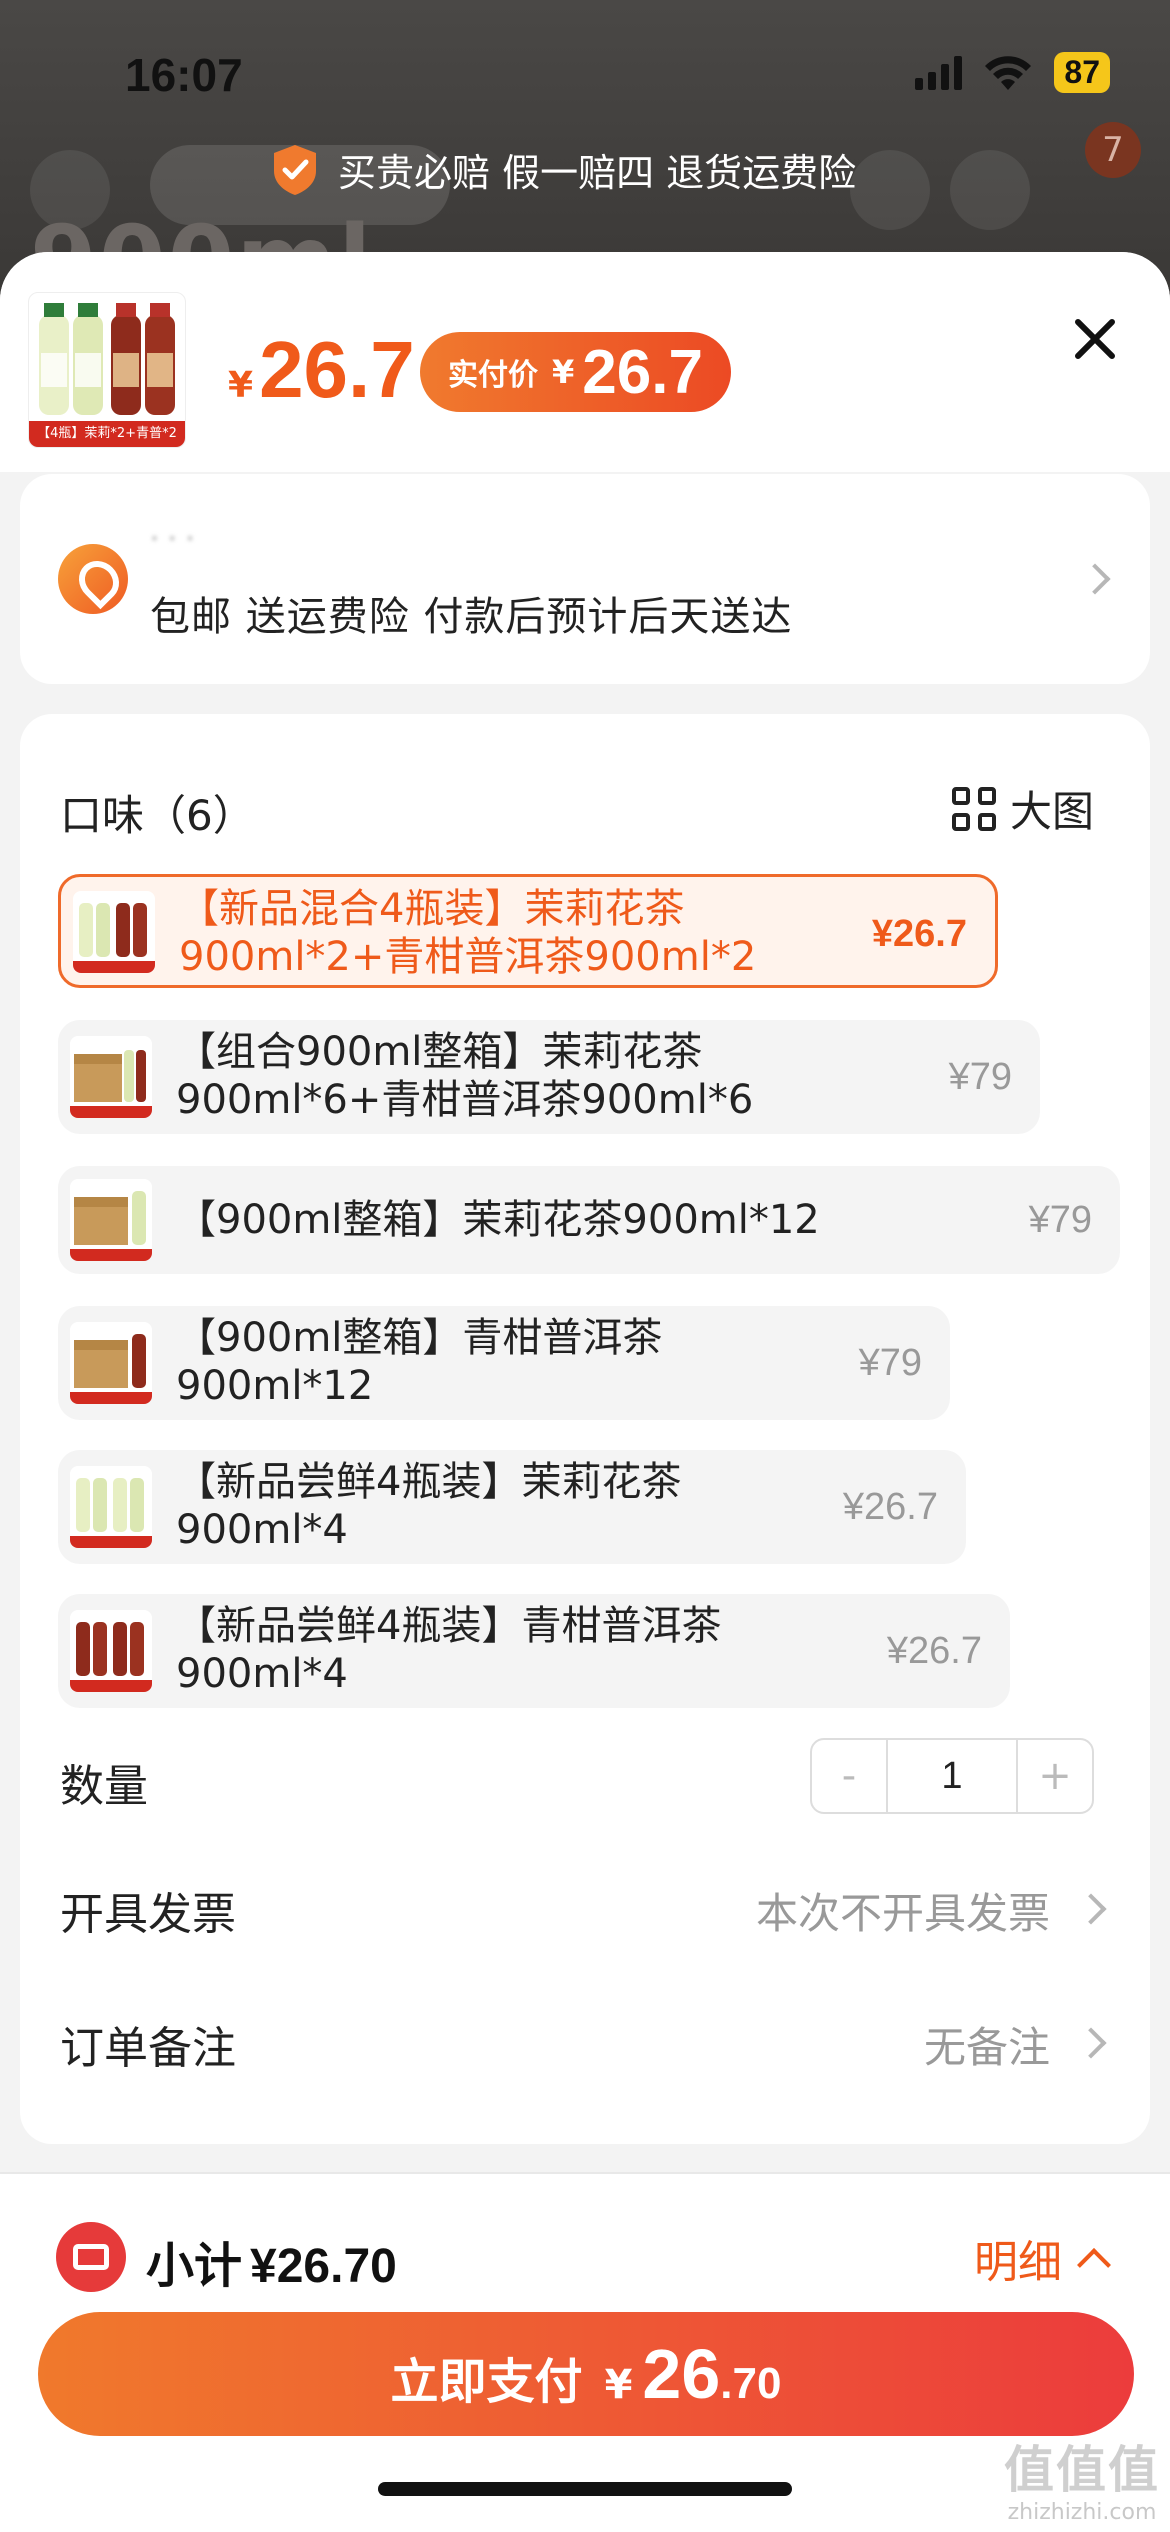 This screenshot has height=2532, width=1170. What do you see at coordinates (148, 1914) in the screenshot?
I see `invoice-label: 开具发票` at bounding box center [148, 1914].